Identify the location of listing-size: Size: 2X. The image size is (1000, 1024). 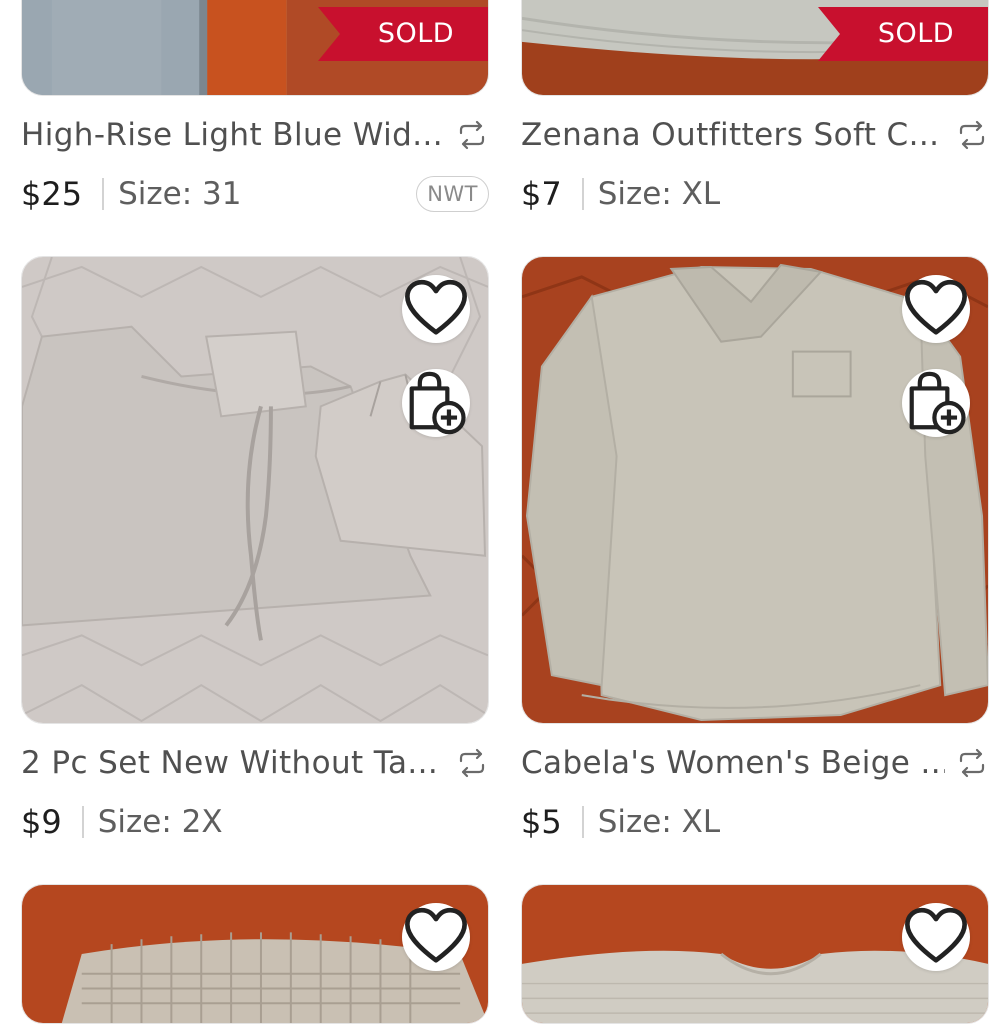
(160, 822).